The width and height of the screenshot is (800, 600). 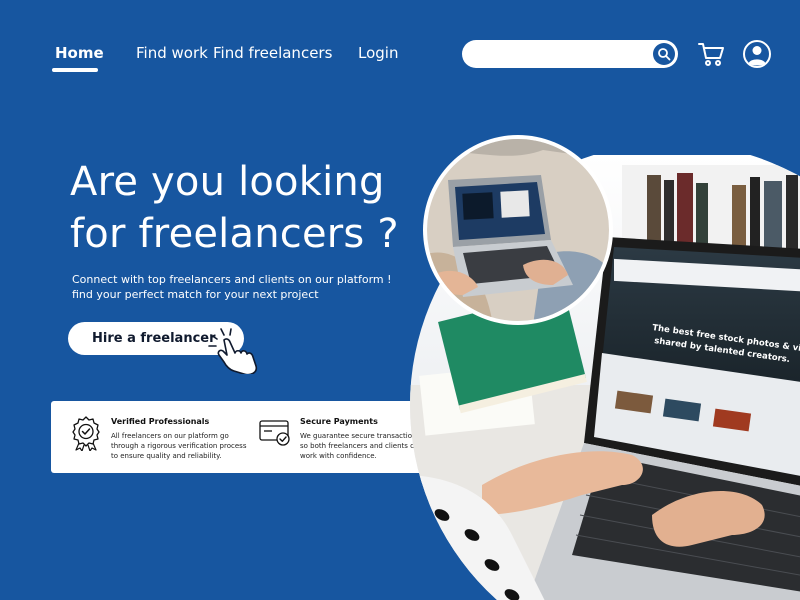 I want to click on feature-desc-line: through a rigorous verification process, so click(x=179, y=446).